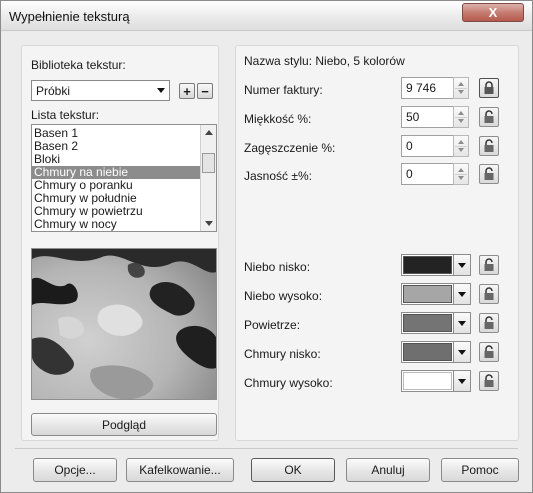 Image resolution: width=533 pixels, height=493 pixels. I want to click on help-button-label: Pomoc, so click(480, 470).